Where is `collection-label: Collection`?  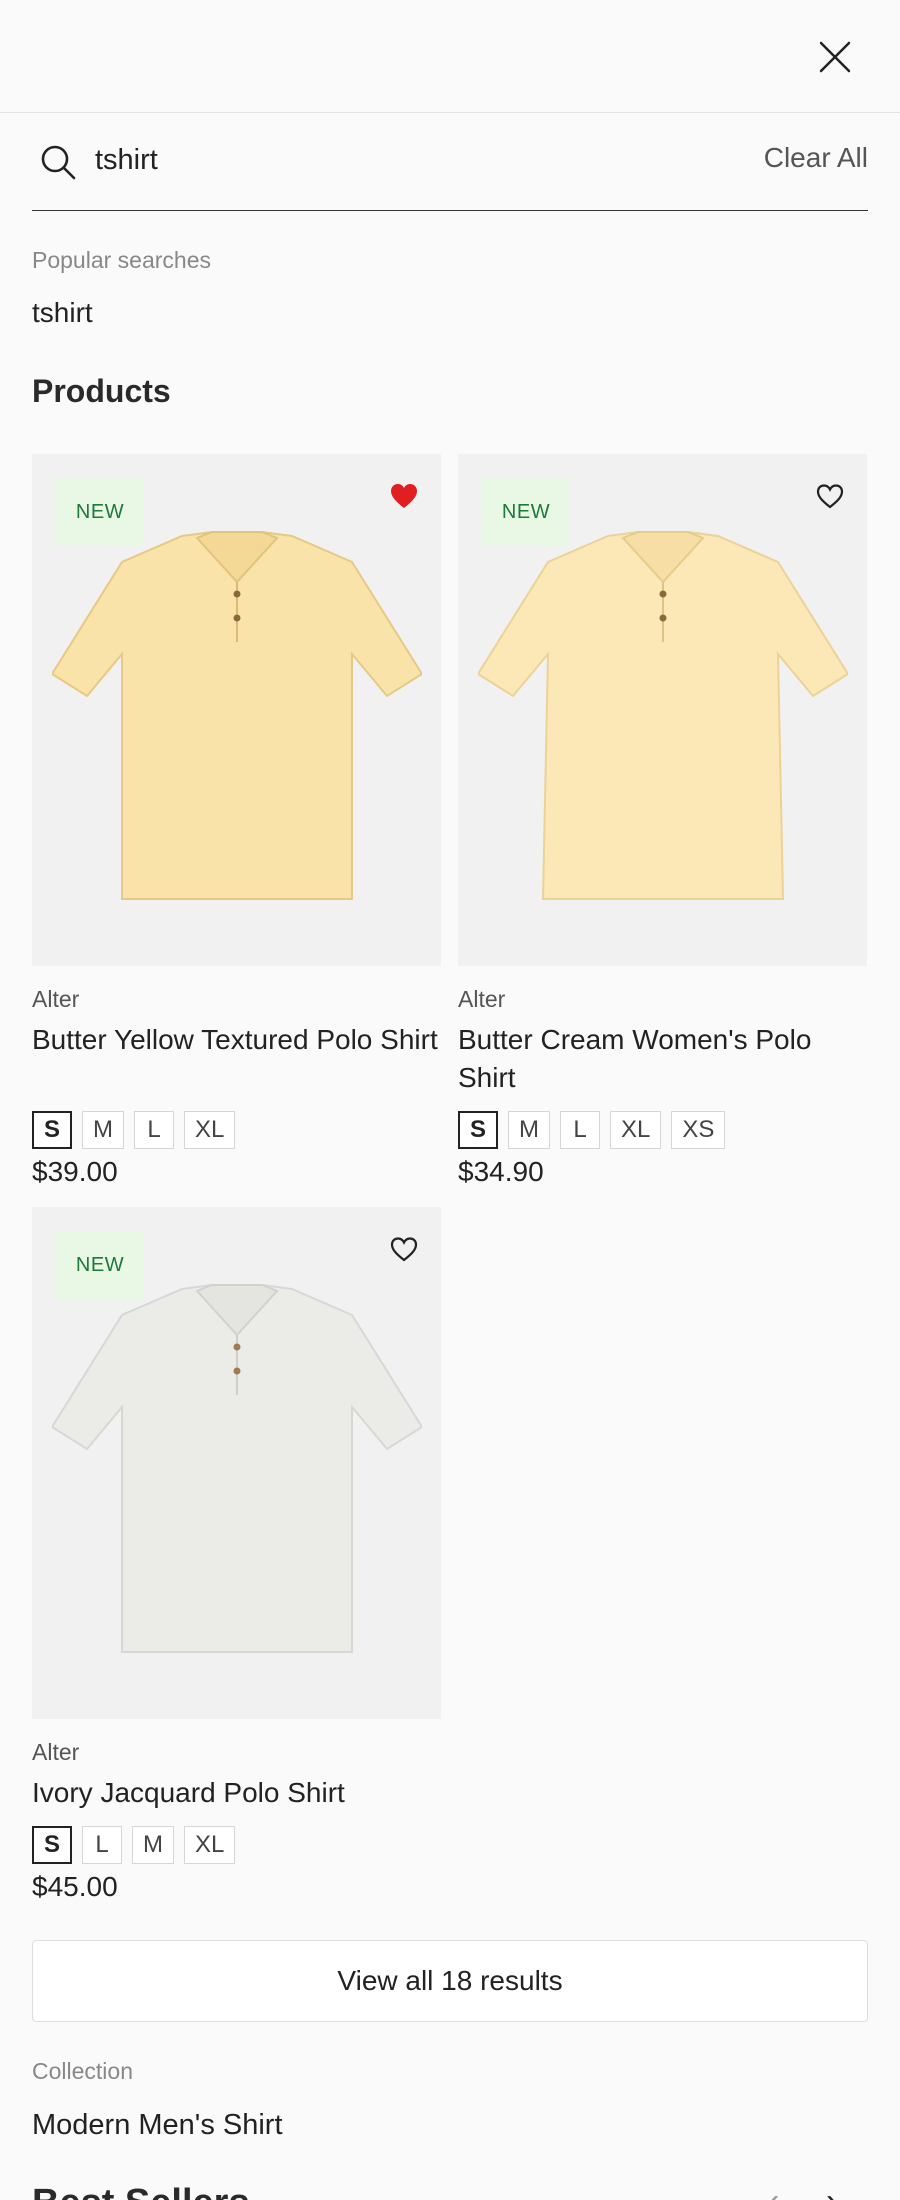 collection-label: Collection is located at coordinates (82, 2071).